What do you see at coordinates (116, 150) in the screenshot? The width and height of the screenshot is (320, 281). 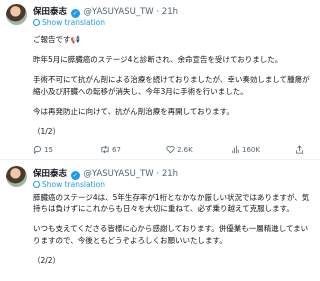 I see `repost-count: 67` at bounding box center [116, 150].